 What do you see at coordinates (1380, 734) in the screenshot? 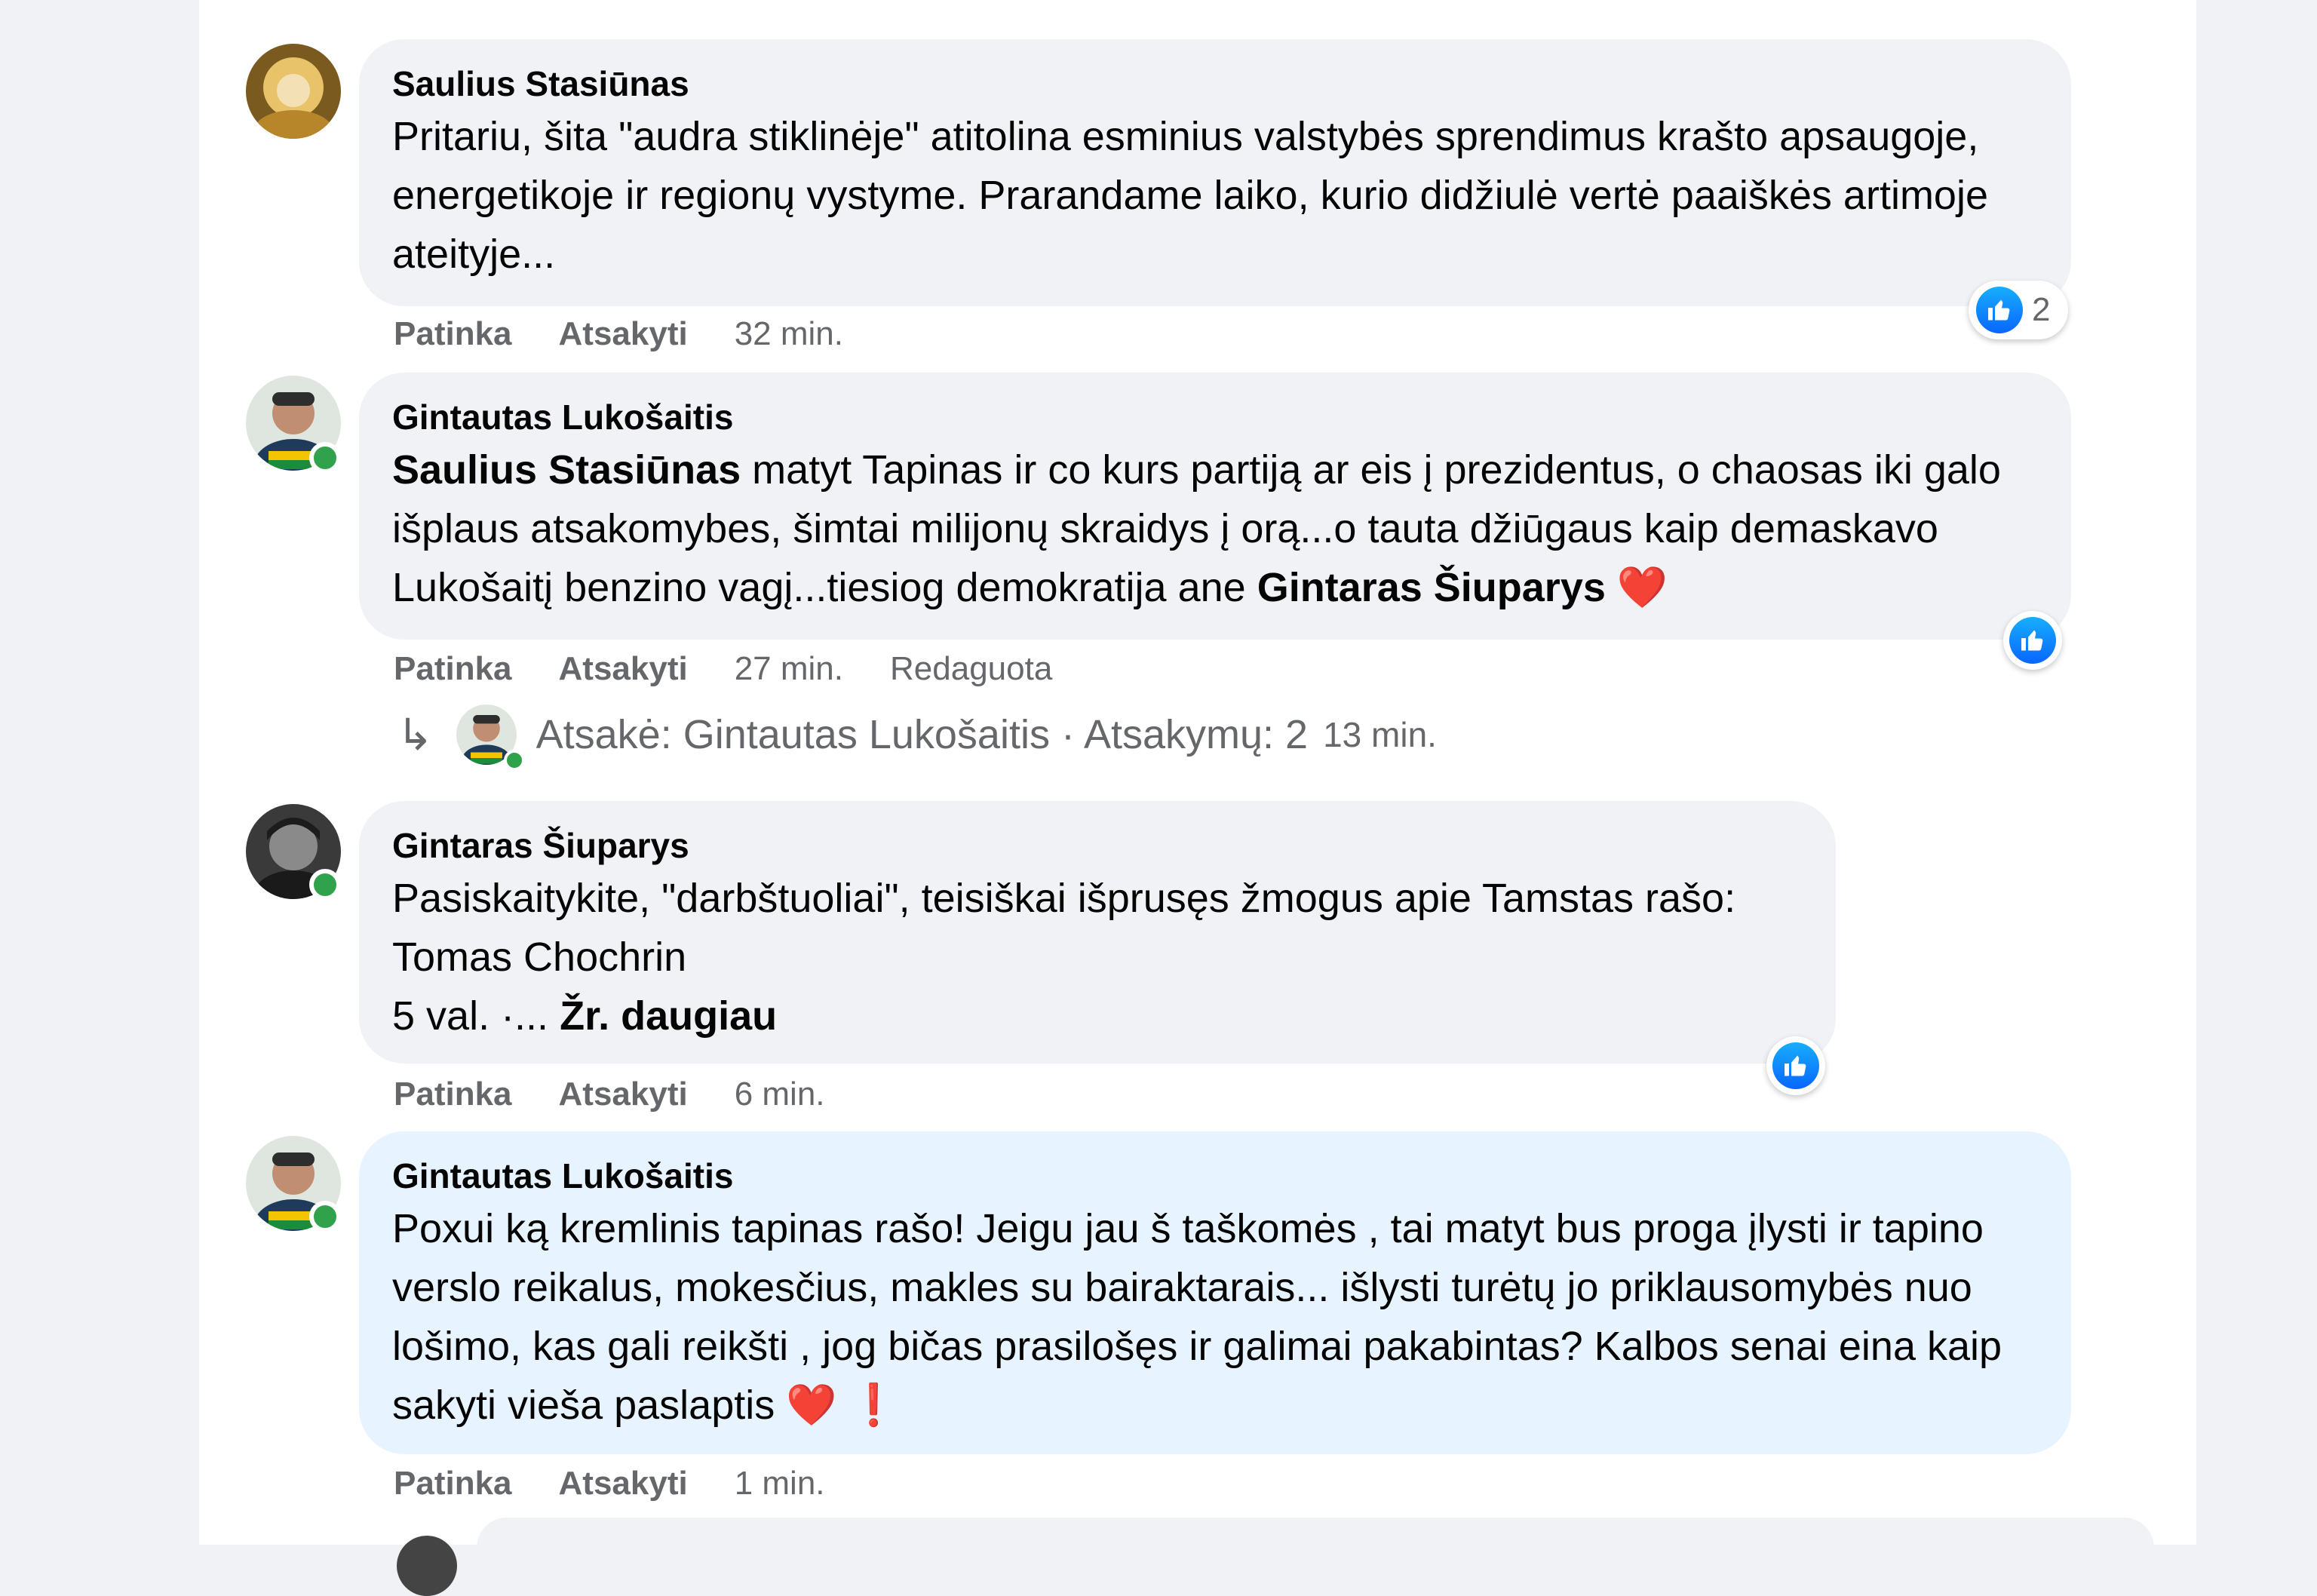
I see `reply-summary-time: 13 min.` at bounding box center [1380, 734].